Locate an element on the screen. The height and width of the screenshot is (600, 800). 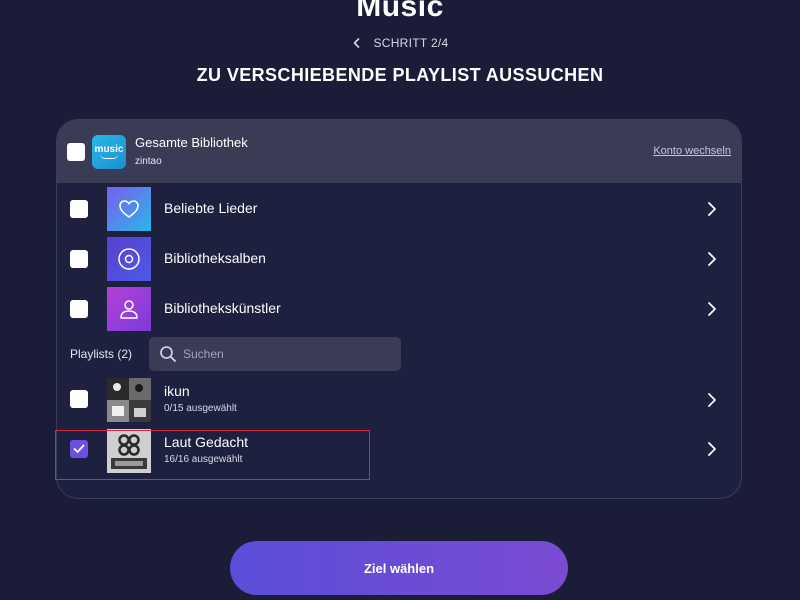
category-row-favorites: Beliebte Lieder is located at coordinates (399, 209).